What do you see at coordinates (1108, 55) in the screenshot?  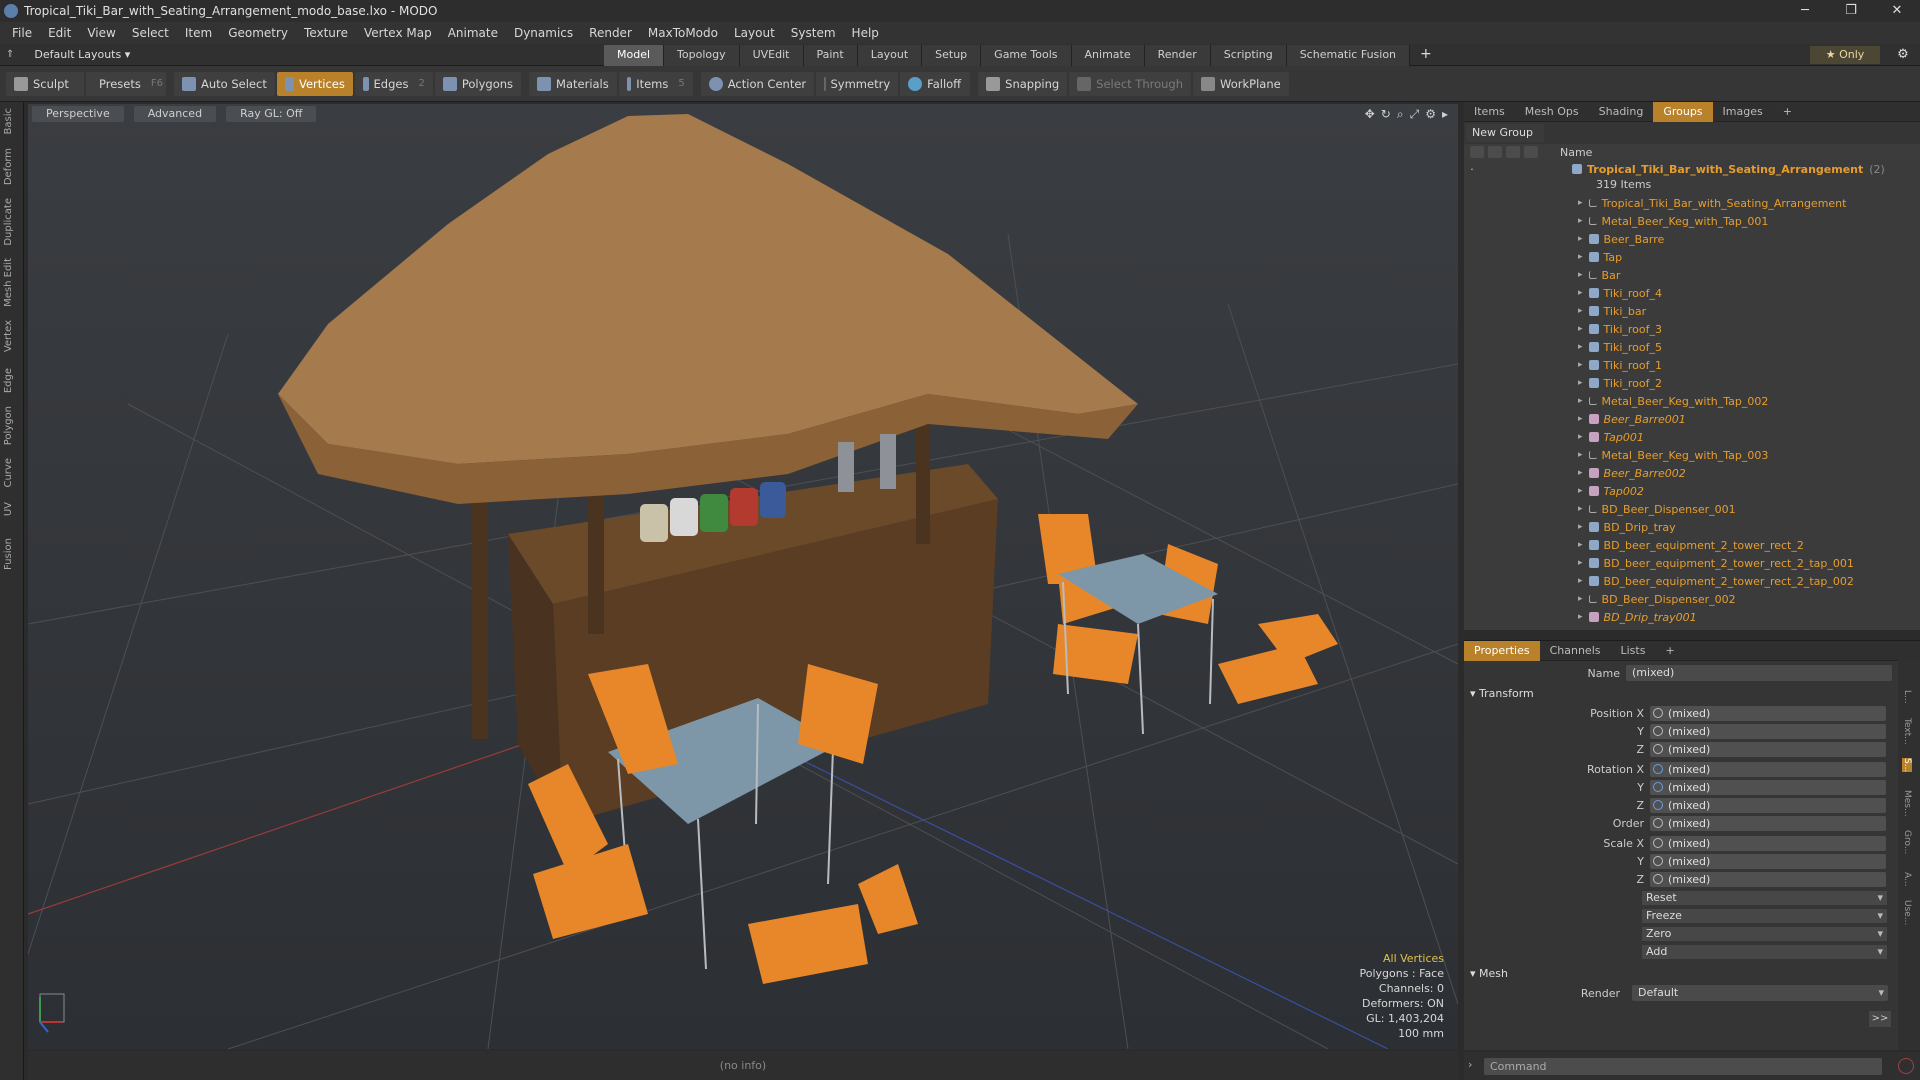 I see `tab-animate: Animate` at bounding box center [1108, 55].